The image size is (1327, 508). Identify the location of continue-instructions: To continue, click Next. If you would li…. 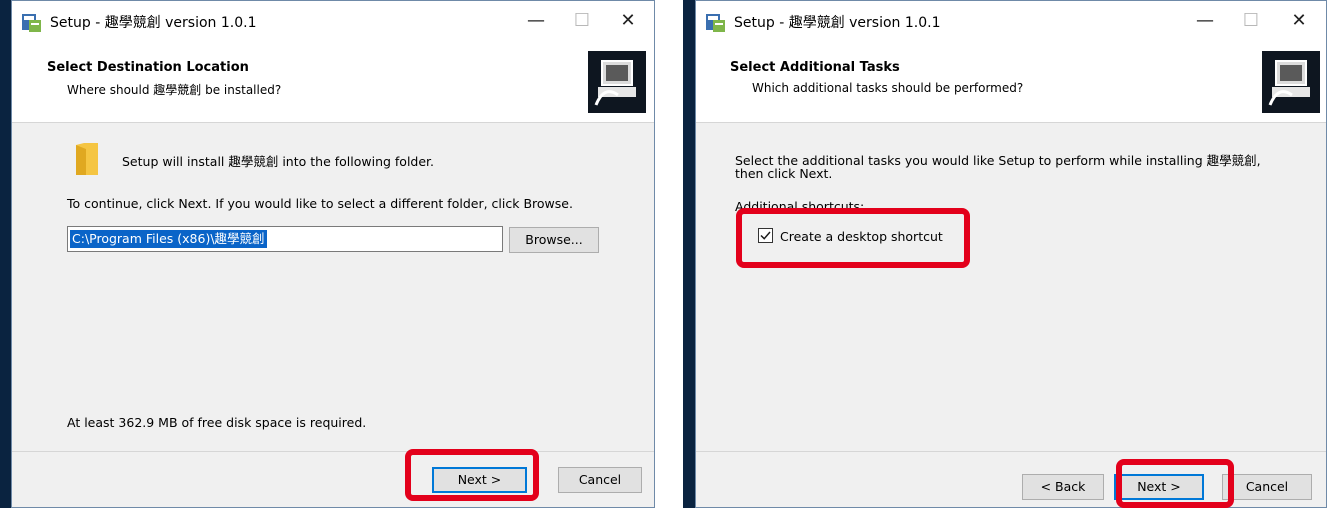
(320, 203).